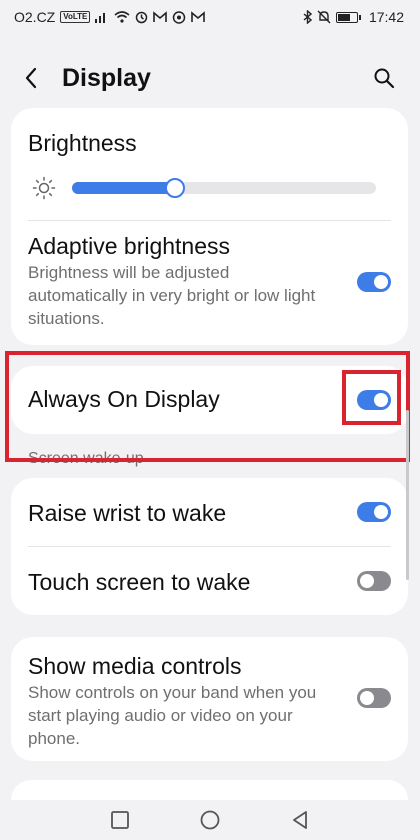 The height and width of the screenshot is (840, 420). I want to click on status-bar: O2.CZ VoLTE 17:42, so click(210, 17).